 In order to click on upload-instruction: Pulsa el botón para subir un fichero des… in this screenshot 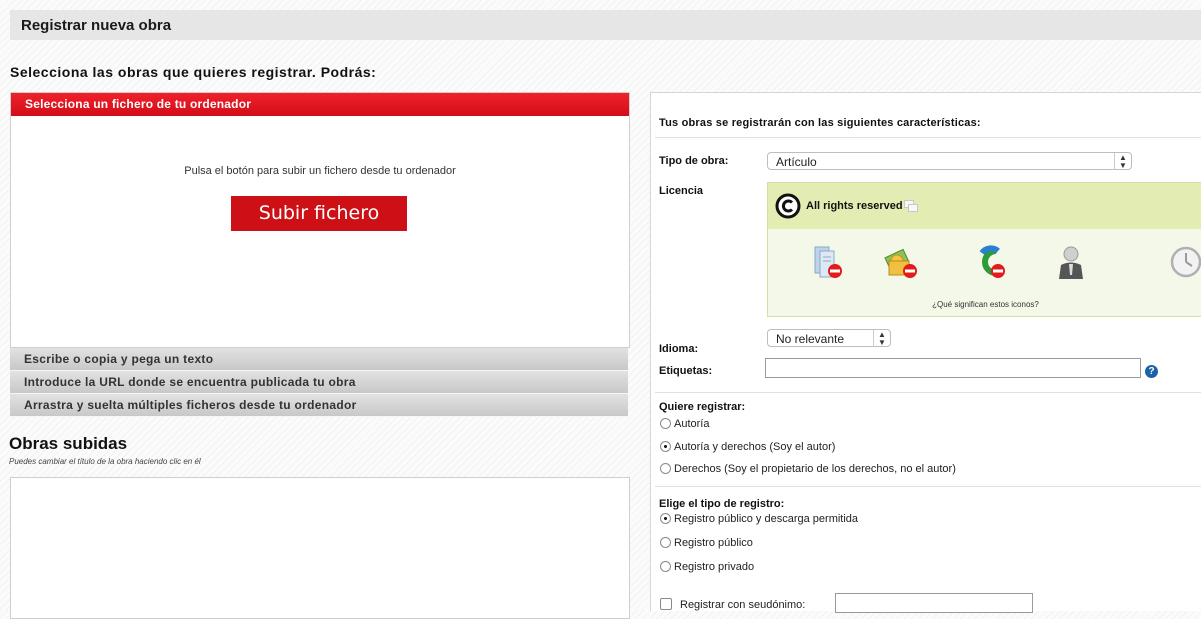, I will do `click(320, 171)`.